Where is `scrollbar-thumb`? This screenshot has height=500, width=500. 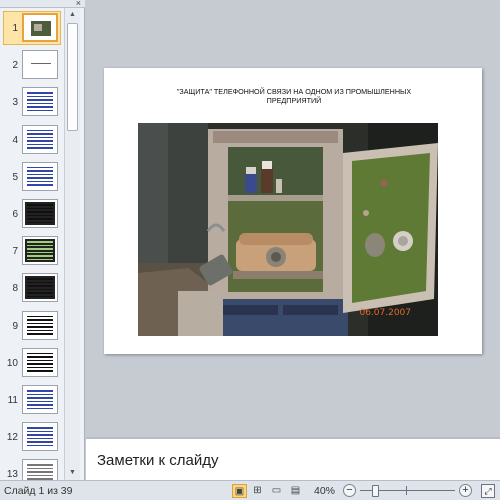 scrollbar-thumb is located at coordinates (72, 77).